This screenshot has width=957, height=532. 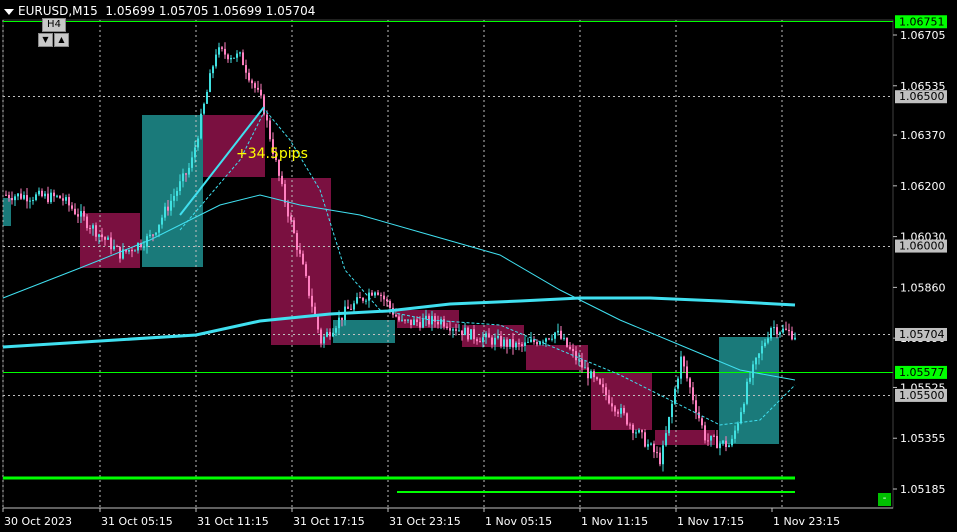 What do you see at coordinates (922, 372) in the screenshot?
I see `price-level-label: 1.05577` at bounding box center [922, 372].